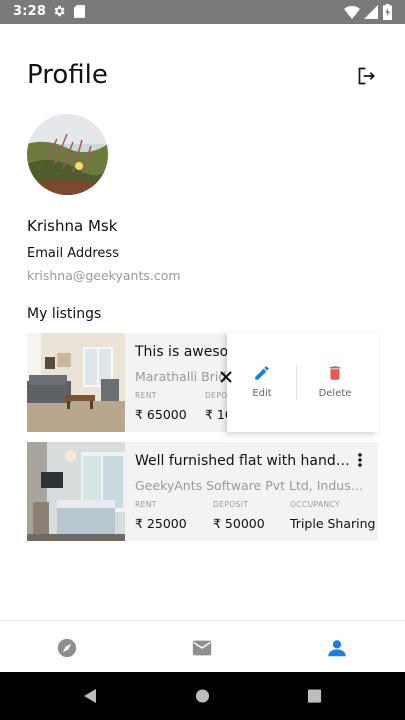 This screenshot has width=405, height=720. Describe the element at coordinates (335, 393) in the screenshot. I see `delete-label: Delete` at that location.